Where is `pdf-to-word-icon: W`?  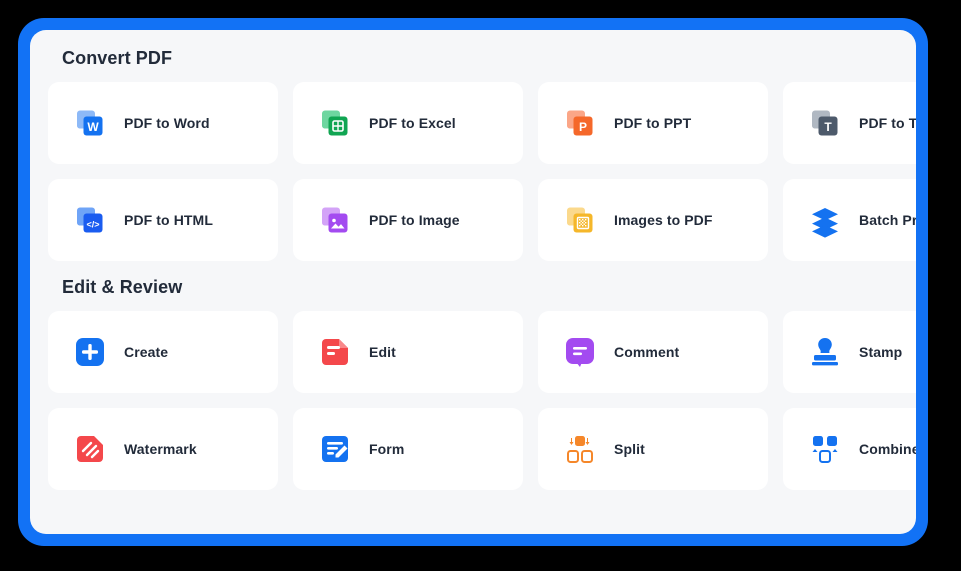
pdf-to-word-icon: W is located at coordinates (90, 123).